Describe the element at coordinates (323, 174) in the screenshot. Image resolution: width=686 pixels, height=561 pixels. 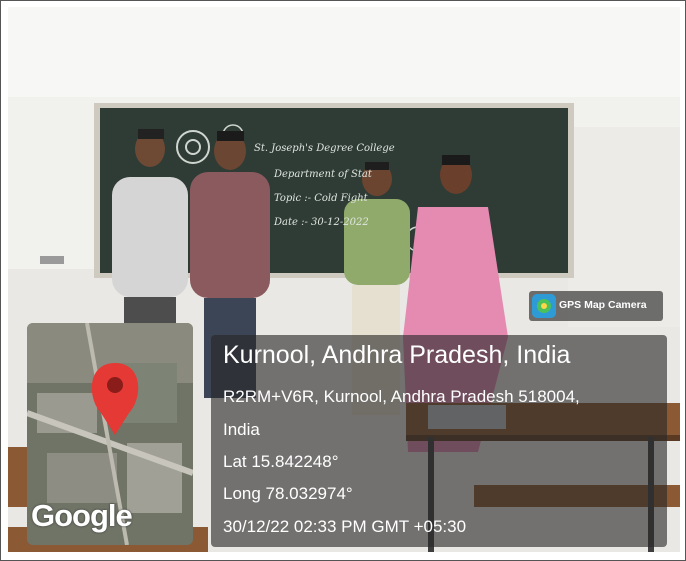
I see `board-line-2: Department of Stat` at that location.